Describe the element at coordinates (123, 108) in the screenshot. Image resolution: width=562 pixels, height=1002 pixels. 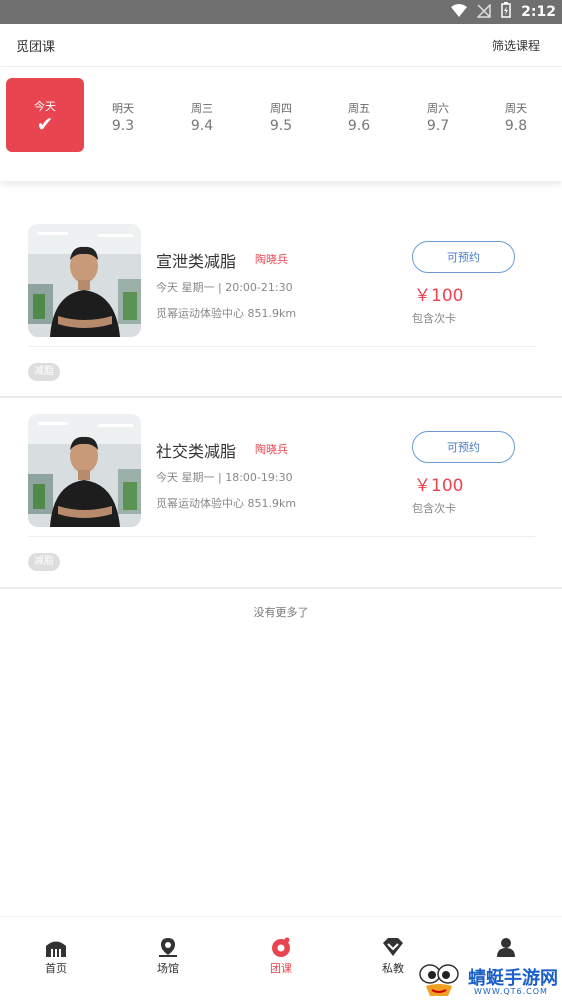
I see `date-label: 明天` at that location.